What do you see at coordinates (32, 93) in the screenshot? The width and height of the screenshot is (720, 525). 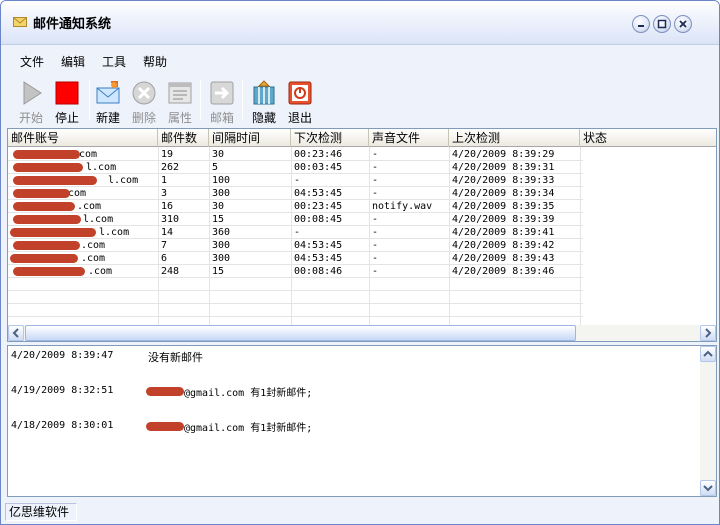 I see `play-icon` at bounding box center [32, 93].